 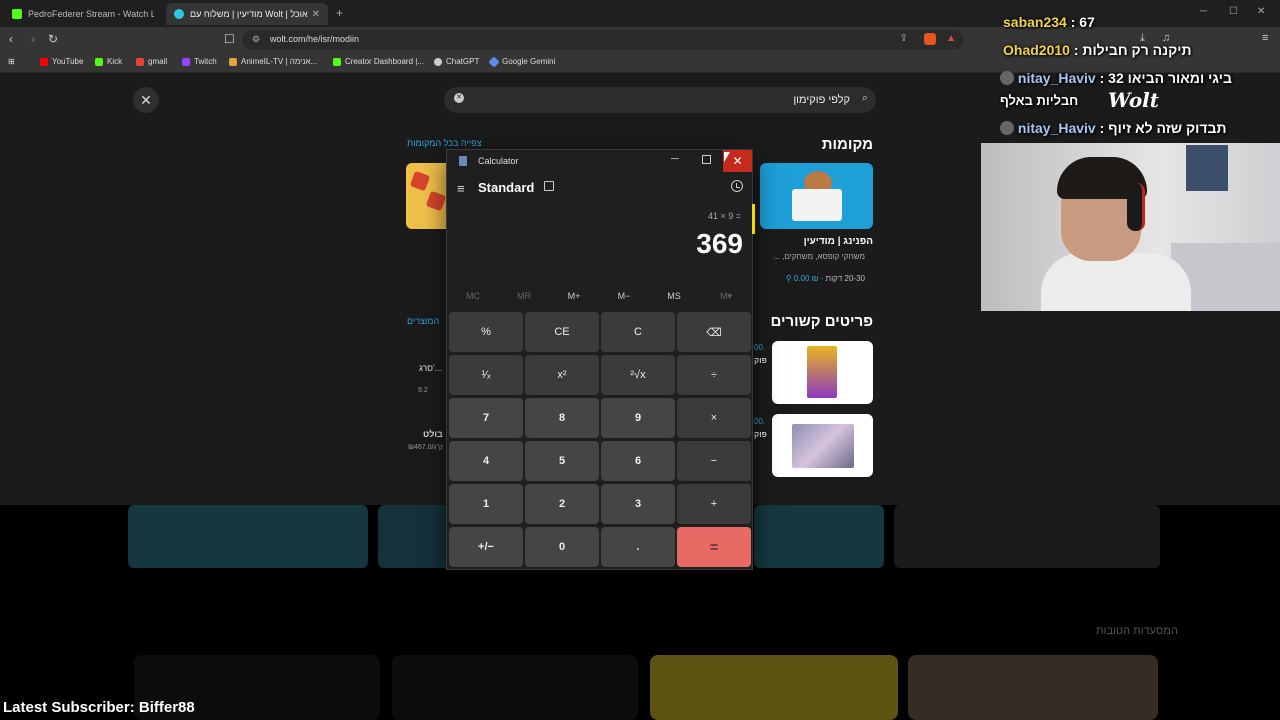 I want to click on reciprocal-button: ¹⁄ₓ, so click(x=486, y=375).